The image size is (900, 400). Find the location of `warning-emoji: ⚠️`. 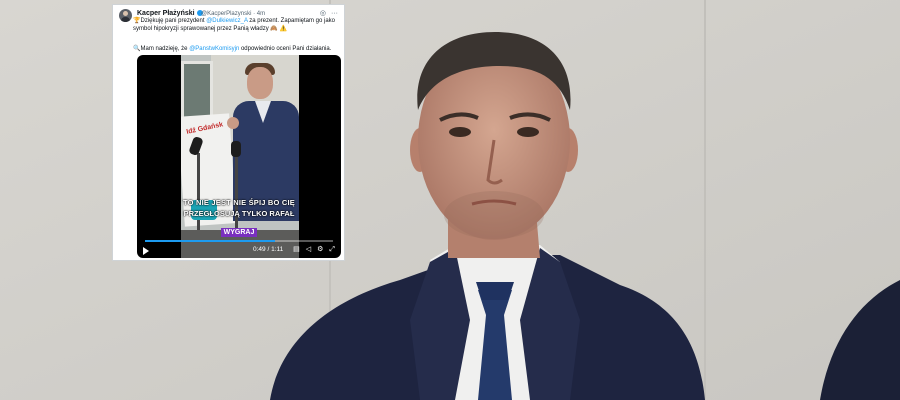

warning-emoji: ⚠️ is located at coordinates (283, 29).